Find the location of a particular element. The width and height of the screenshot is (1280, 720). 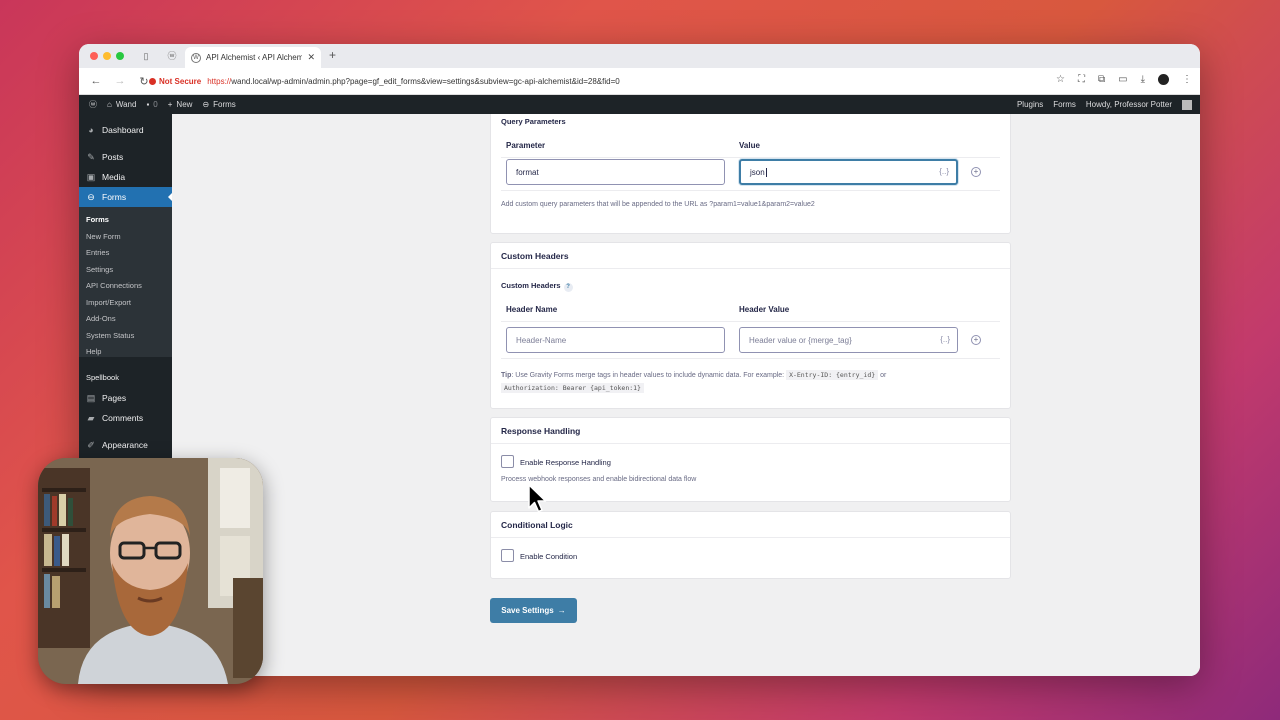

pages-icon: ▤ is located at coordinates (91, 397).